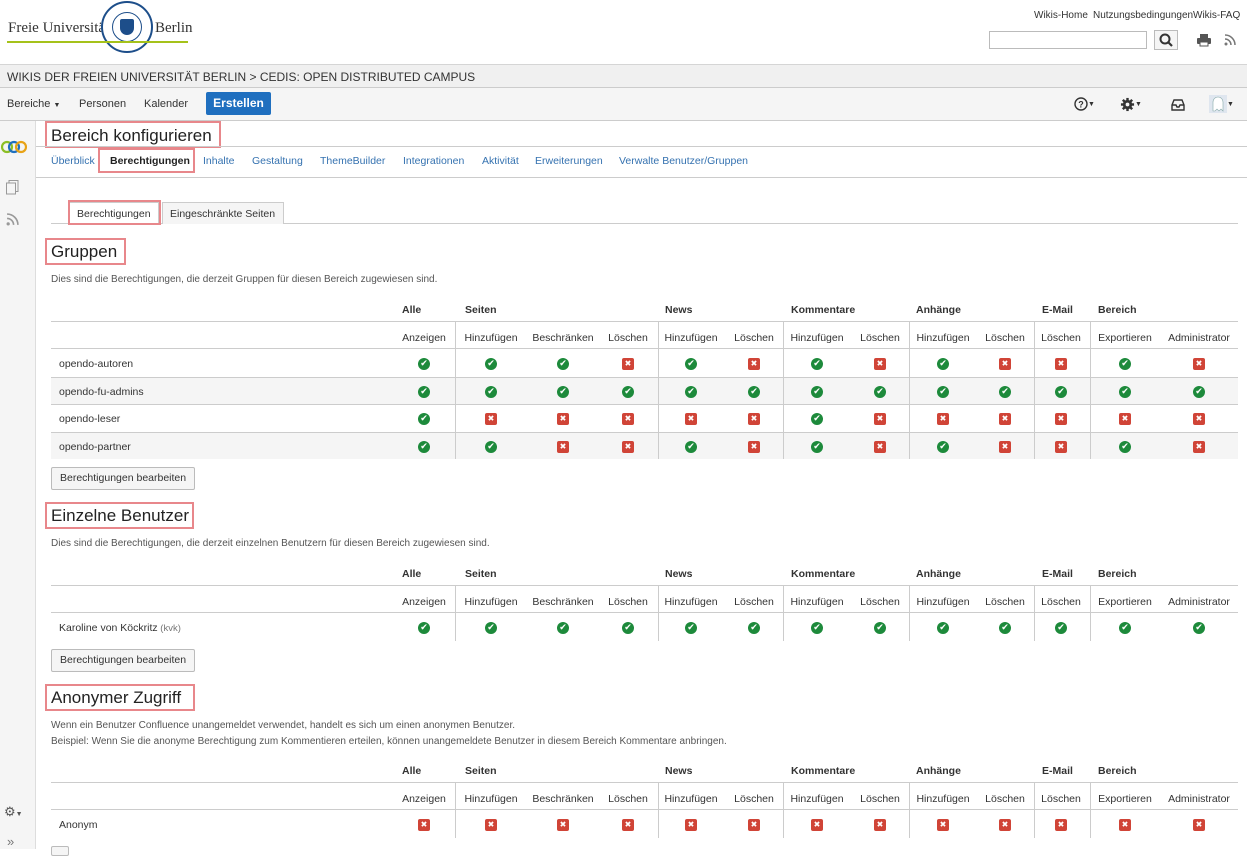 The height and width of the screenshot is (856, 1247). What do you see at coordinates (1057, 574) in the screenshot?
I see `column-group-header: E-Mail` at bounding box center [1057, 574].